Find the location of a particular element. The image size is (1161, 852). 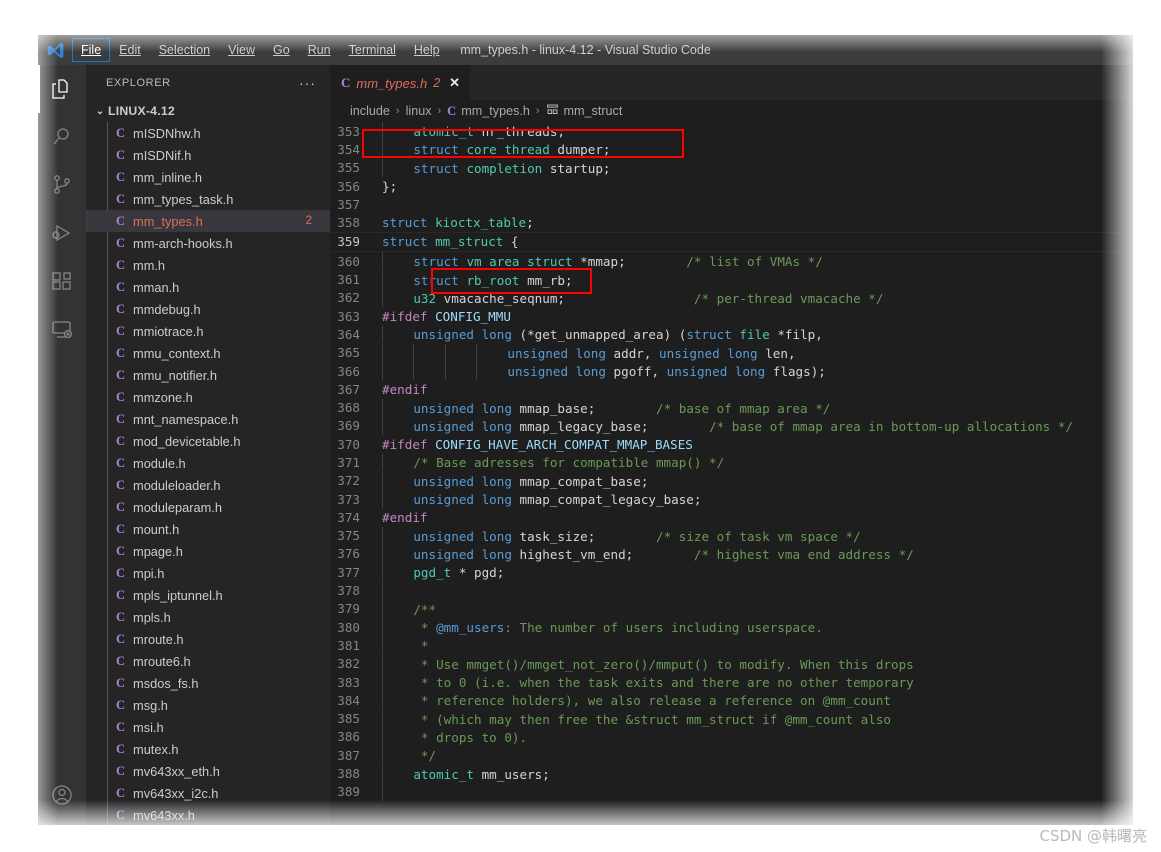

code-line: 388 atomic_t mm_users; is located at coordinates (731, 773).